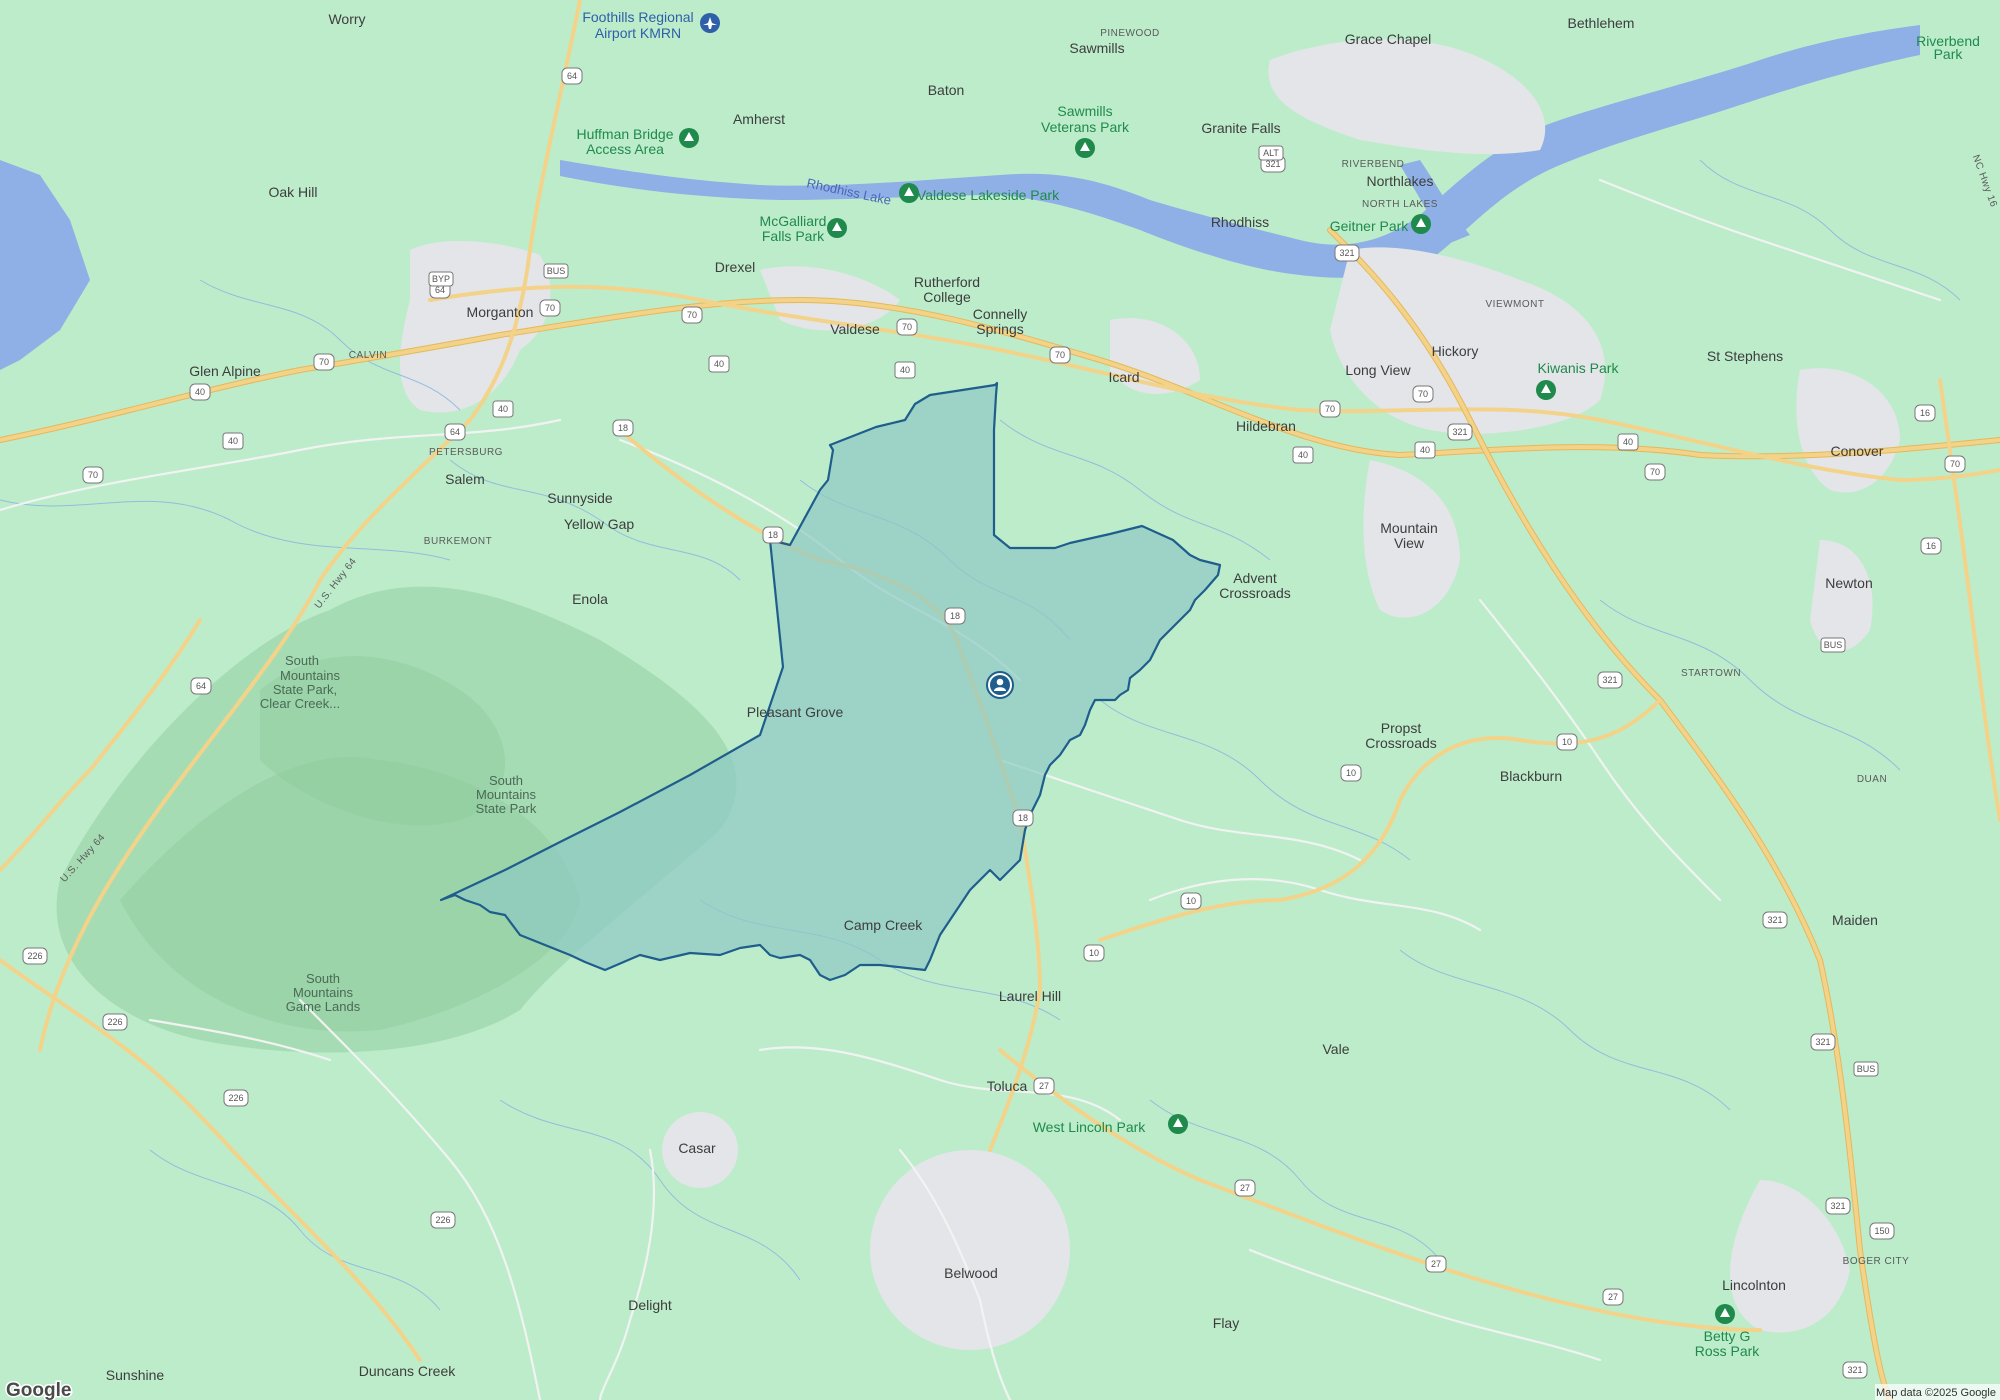 The height and width of the screenshot is (1400, 2000). Describe the element at coordinates (580, 498) in the screenshot. I see `place-label: Sunnyside` at that location.